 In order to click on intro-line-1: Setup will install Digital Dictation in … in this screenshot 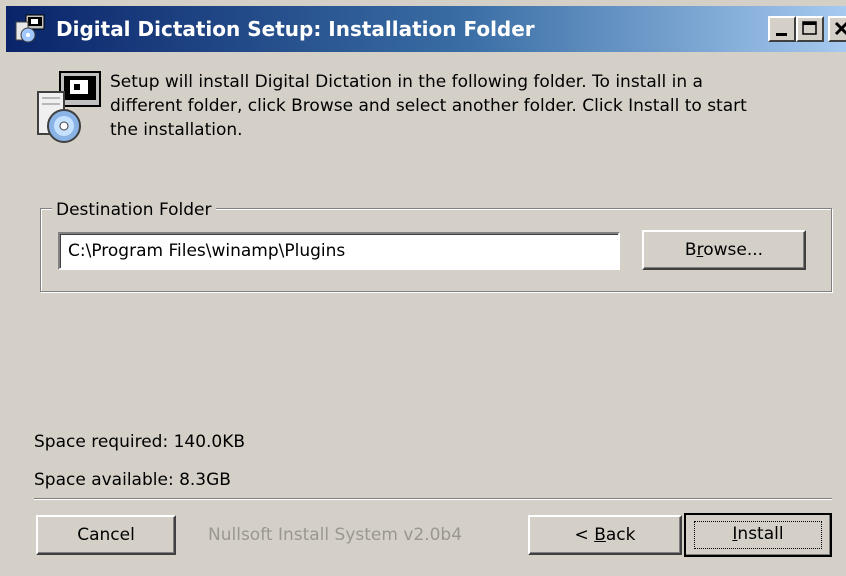, I will do `click(406, 82)`.